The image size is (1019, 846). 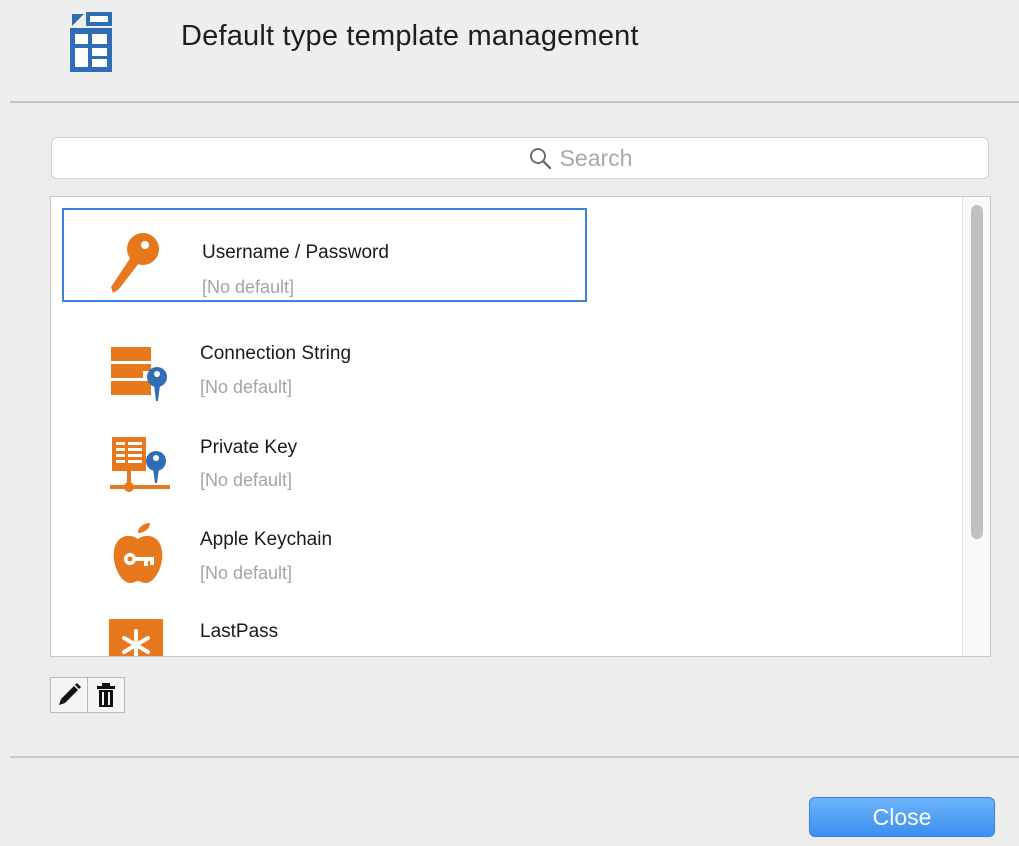 I want to click on list-item: Private Key [No default], so click(x=324, y=474).